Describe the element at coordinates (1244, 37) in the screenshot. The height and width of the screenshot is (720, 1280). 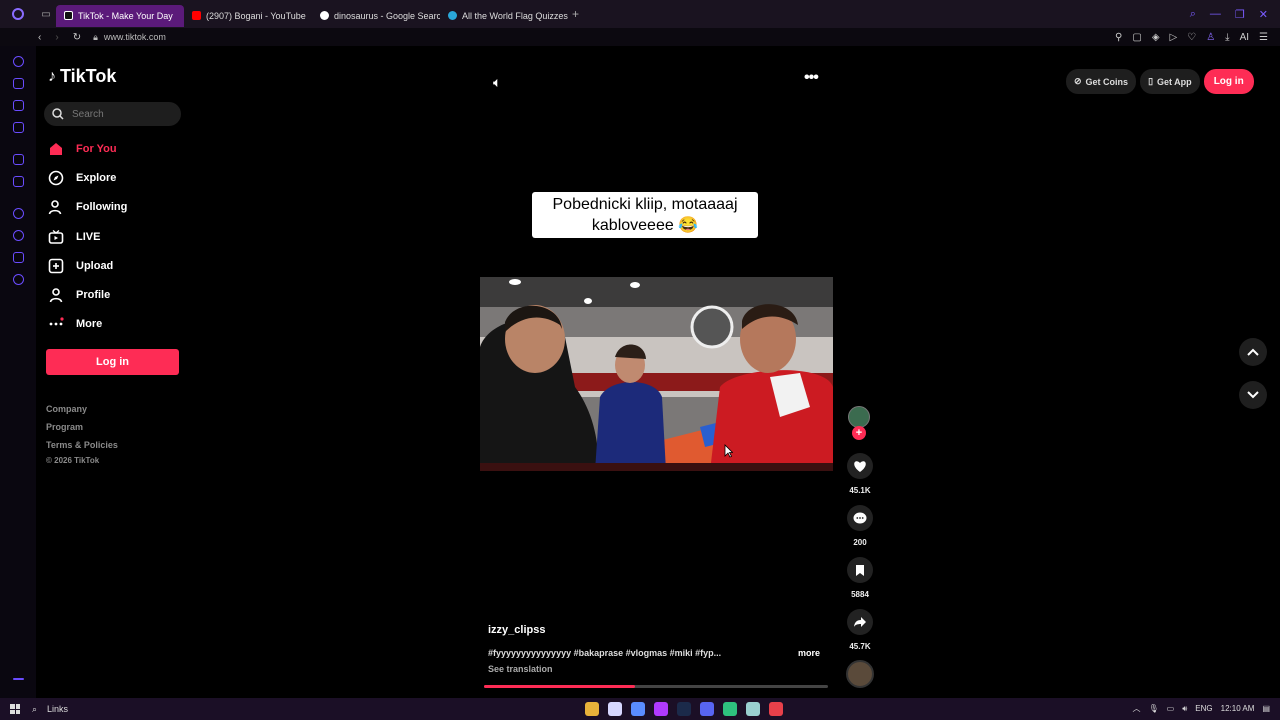
I see `ai-button: AI` at that location.